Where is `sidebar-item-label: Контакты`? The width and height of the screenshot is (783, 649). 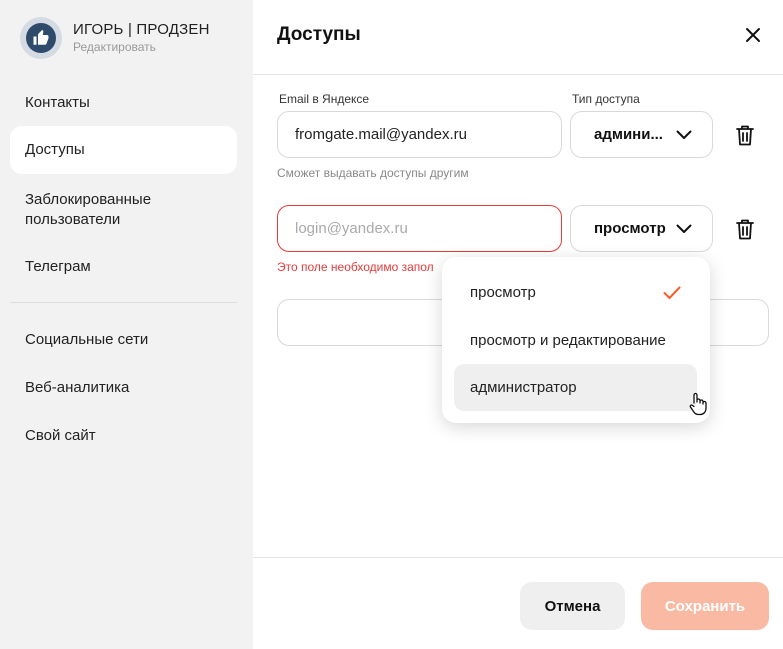
sidebar-item-label: Контакты is located at coordinates (57, 102).